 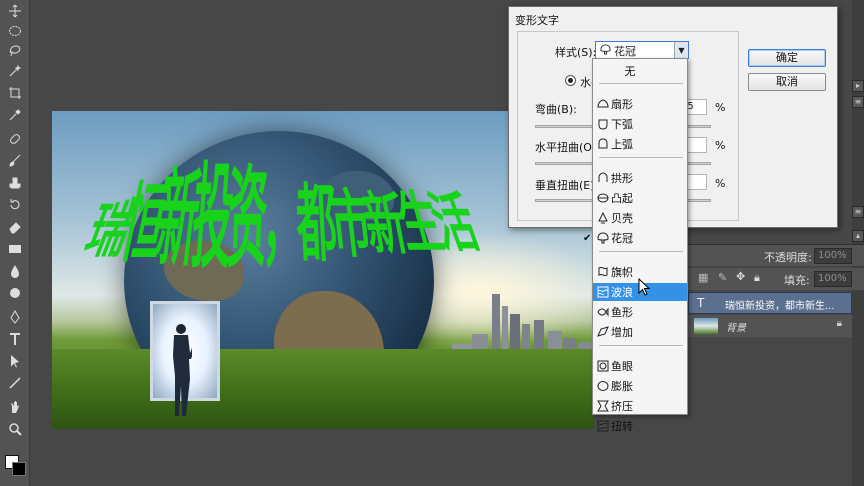 I want to click on opacity-field: 100%, so click(x=833, y=256).